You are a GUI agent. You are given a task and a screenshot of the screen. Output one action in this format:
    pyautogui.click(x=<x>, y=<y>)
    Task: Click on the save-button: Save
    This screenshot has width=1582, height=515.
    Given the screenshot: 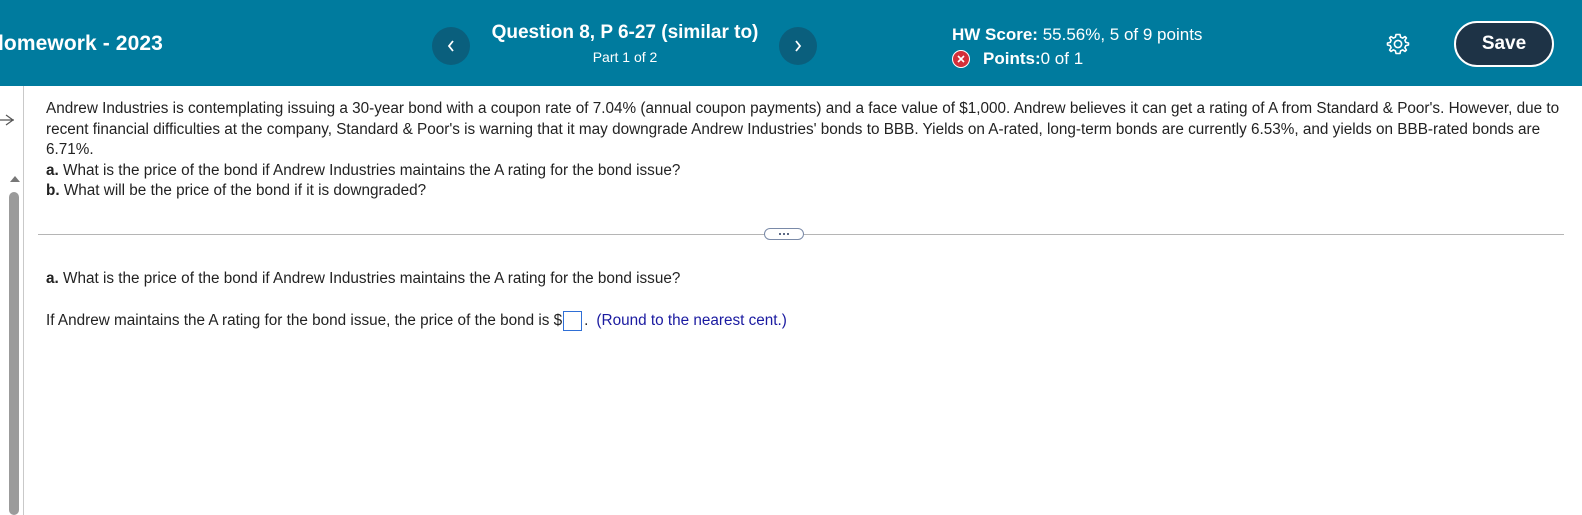 What is the action you would take?
    pyautogui.click(x=1504, y=44)
    